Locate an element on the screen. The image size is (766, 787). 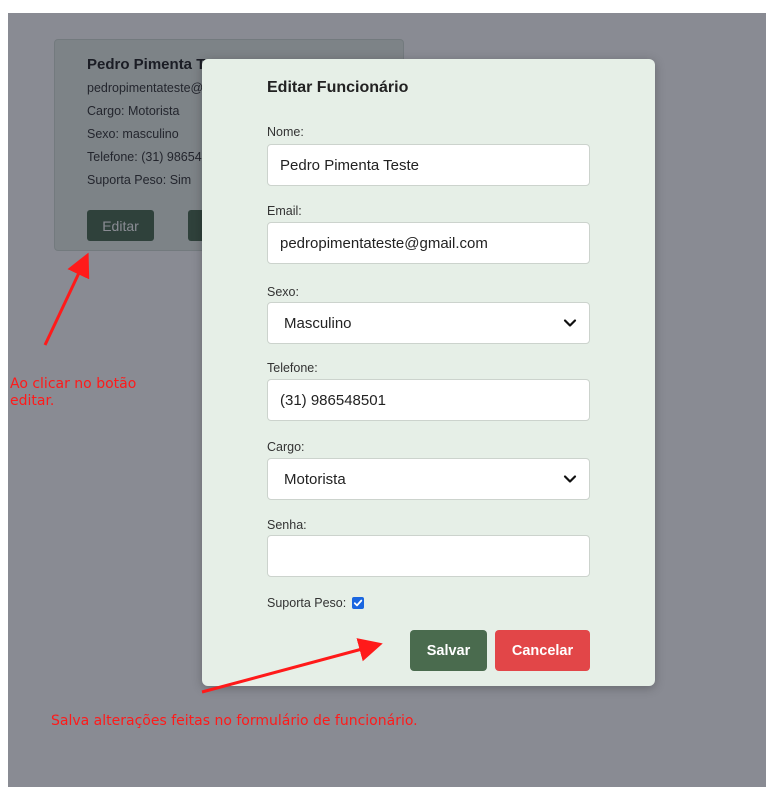
sexo-select-value: Masculino is located at coordinates (318, 323).